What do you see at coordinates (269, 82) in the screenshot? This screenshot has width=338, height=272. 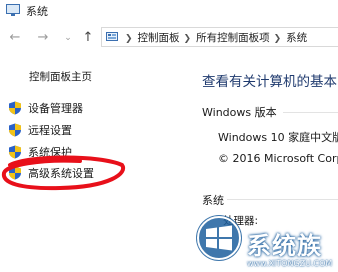 I see `page-title: 查看有关计算机的基本` at bounding box center [269, 82].